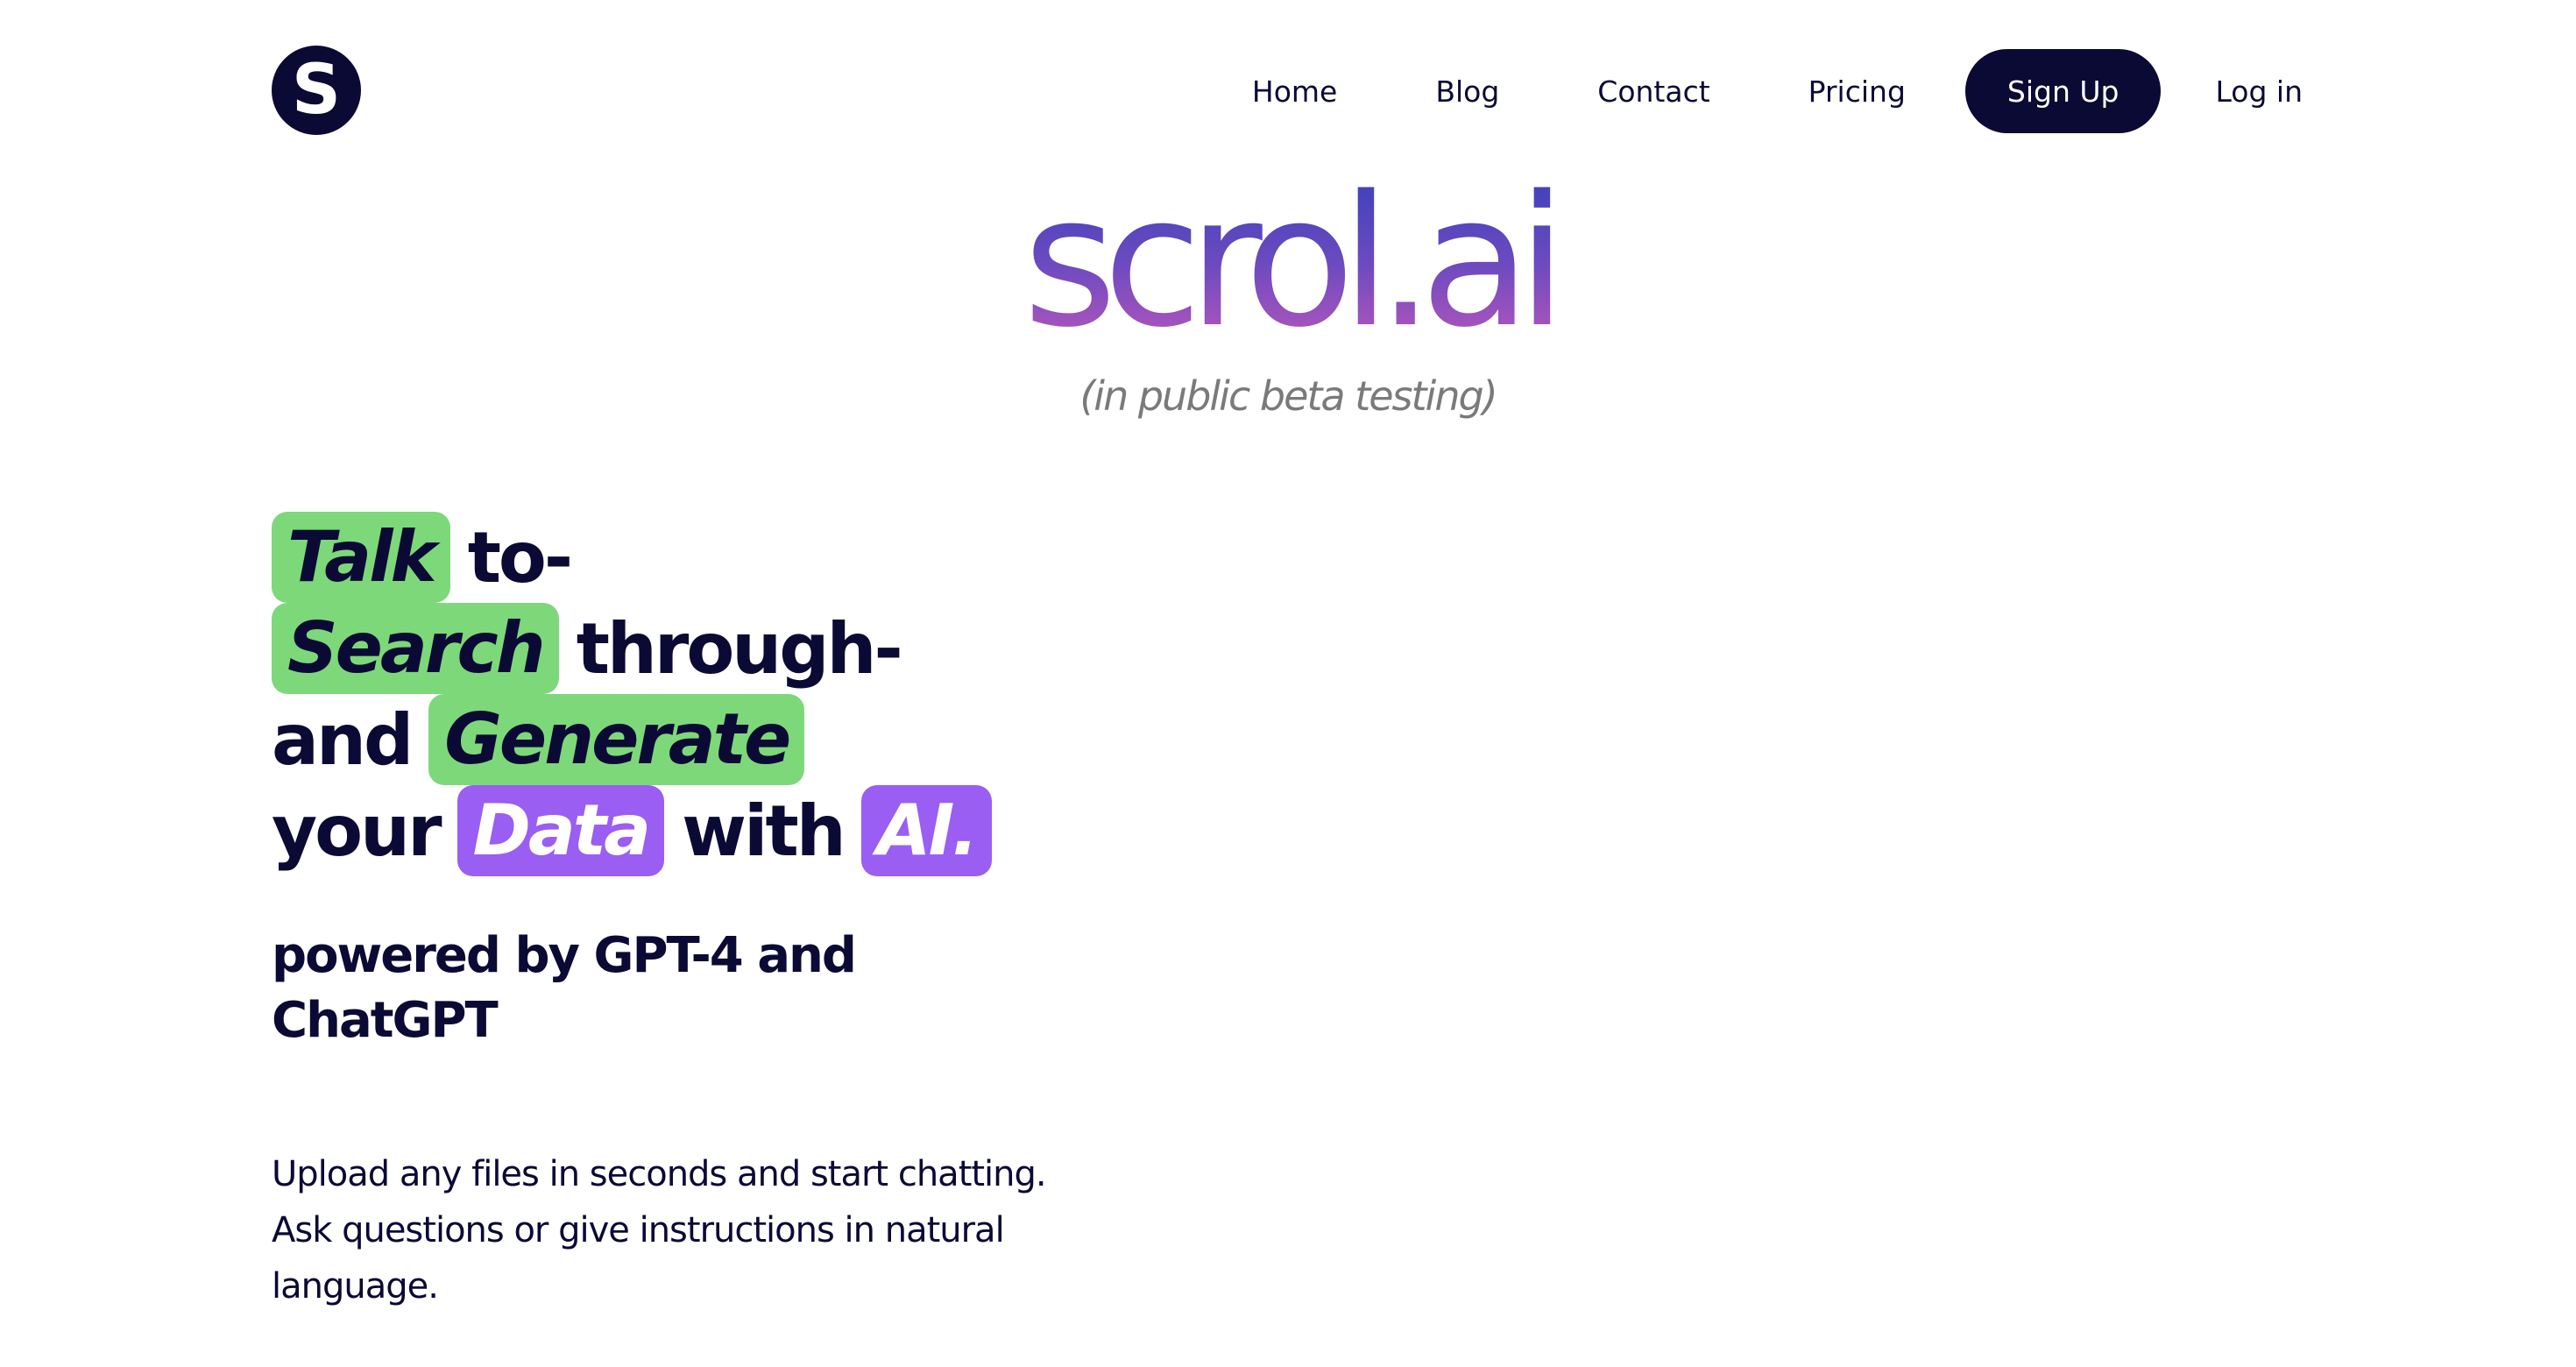 This screenshot has height=1367, width=2576. Describe the element at coordinates (1777, 91) in the screenshot. I see `top-navigation: Home Blog Contact Pricing Sign Up Log in` at that location.